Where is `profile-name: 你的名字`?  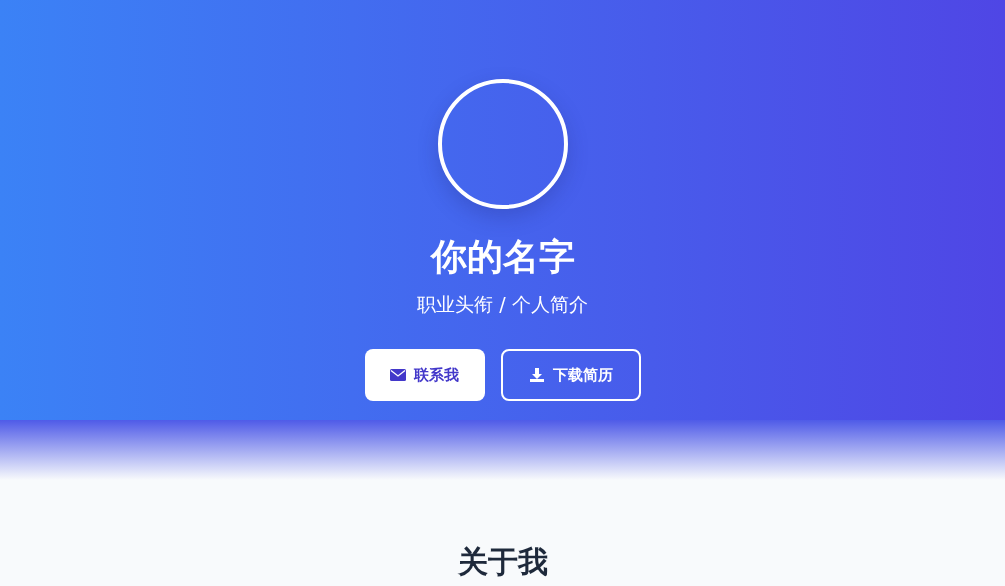
profile-name: 你的名字 is located at coordinates (502, 257).